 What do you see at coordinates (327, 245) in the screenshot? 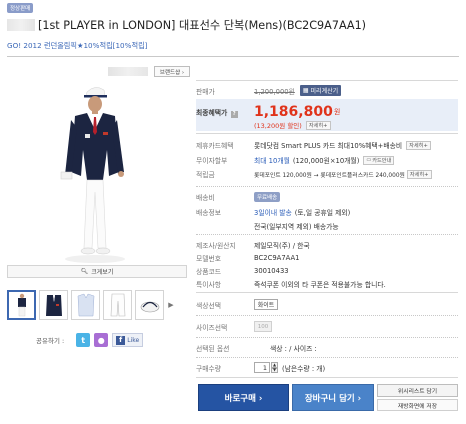
I see `maker-row: 제조사/원산지 제일모직(주) / 한국` at bounding box center [327, 245].